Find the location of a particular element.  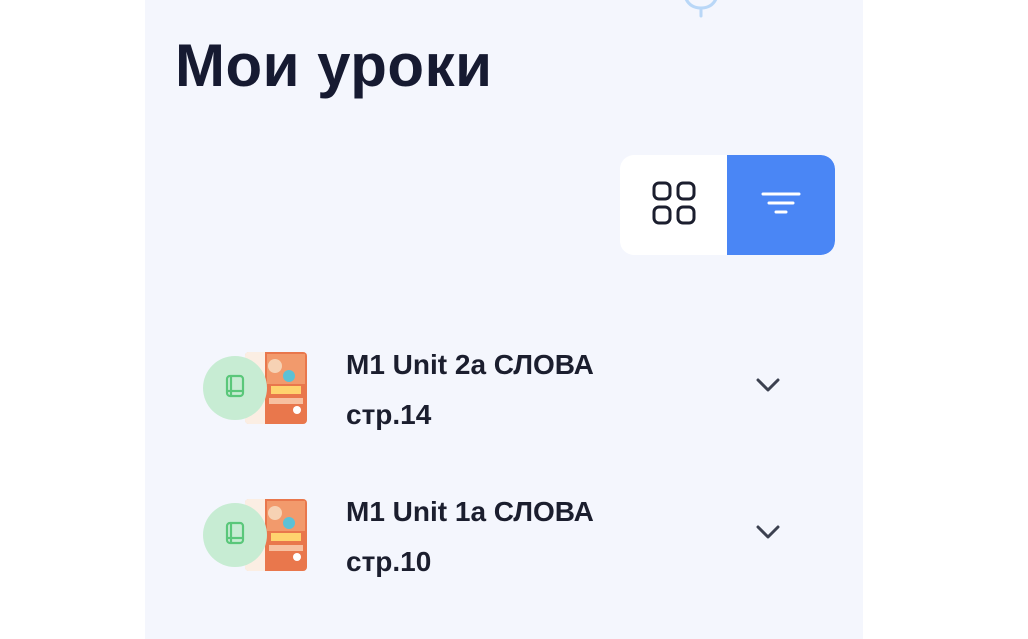

lesson-page-label: стр.14 is located at coordinates (389, 414).